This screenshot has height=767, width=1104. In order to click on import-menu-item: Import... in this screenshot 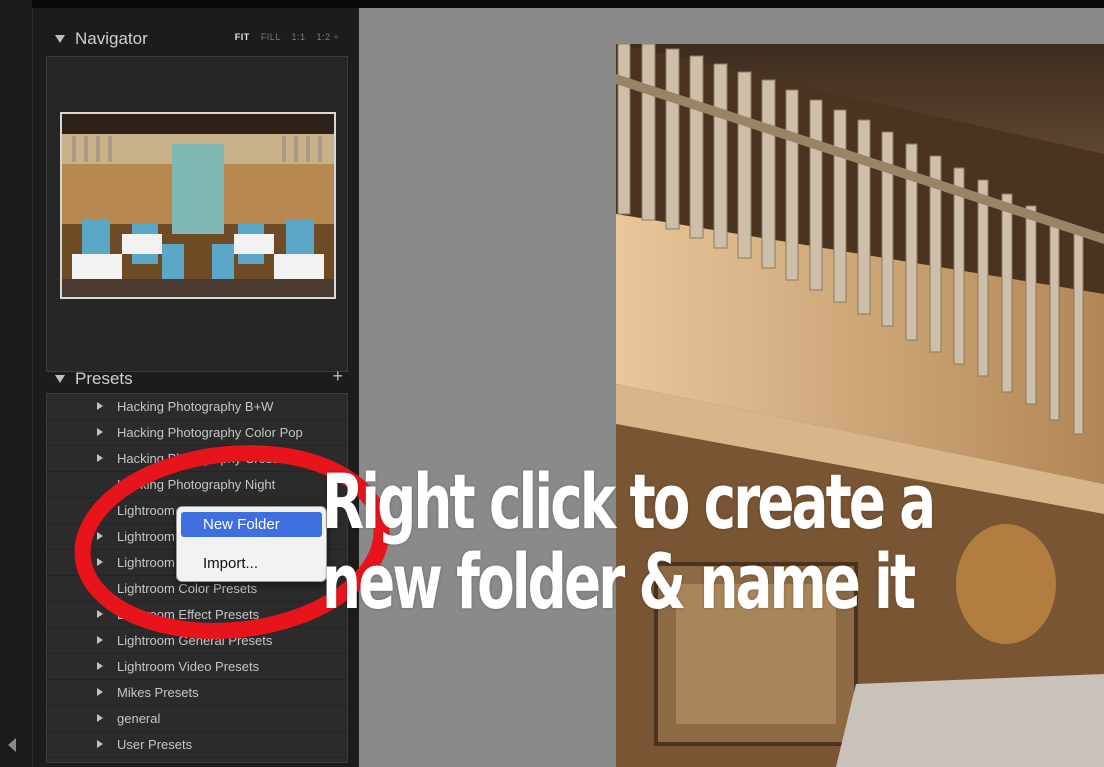, I will do `click(251, 563)`.